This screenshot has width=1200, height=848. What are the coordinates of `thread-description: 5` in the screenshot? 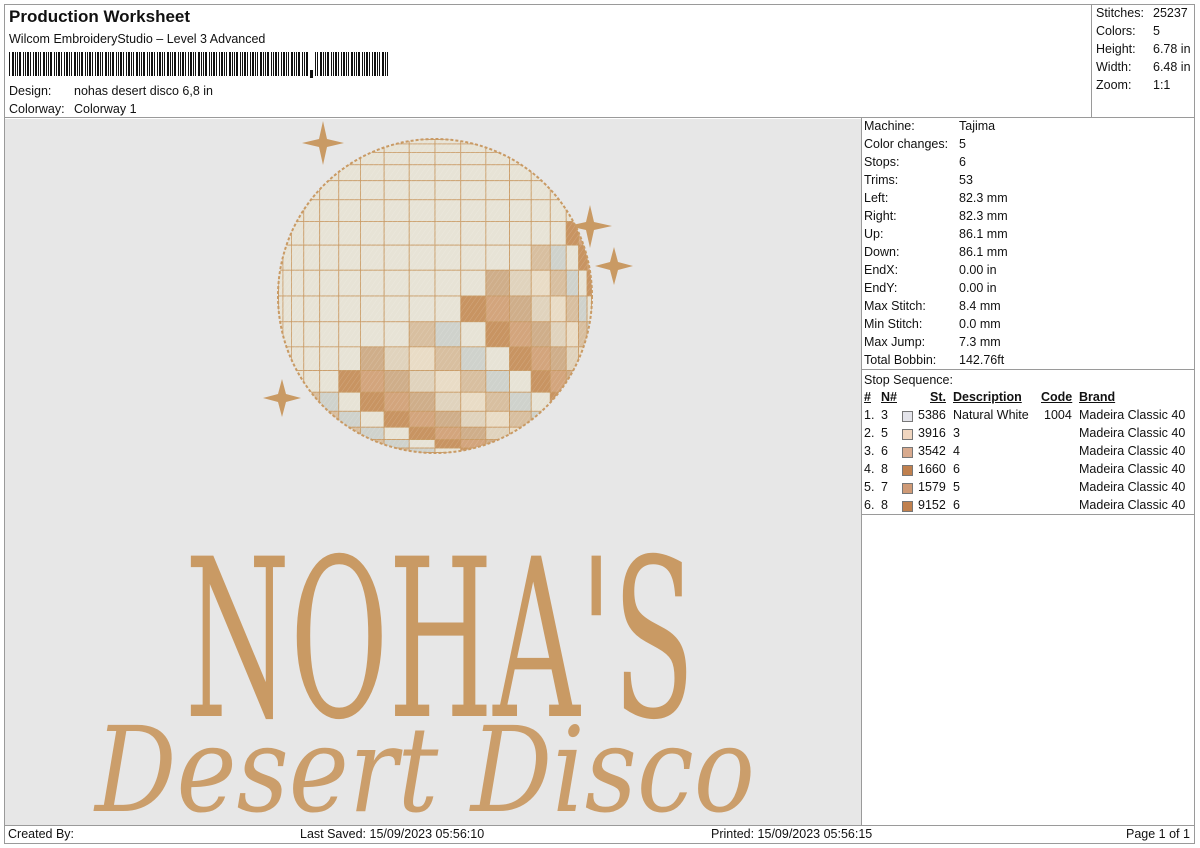 It's located at (956, 487).